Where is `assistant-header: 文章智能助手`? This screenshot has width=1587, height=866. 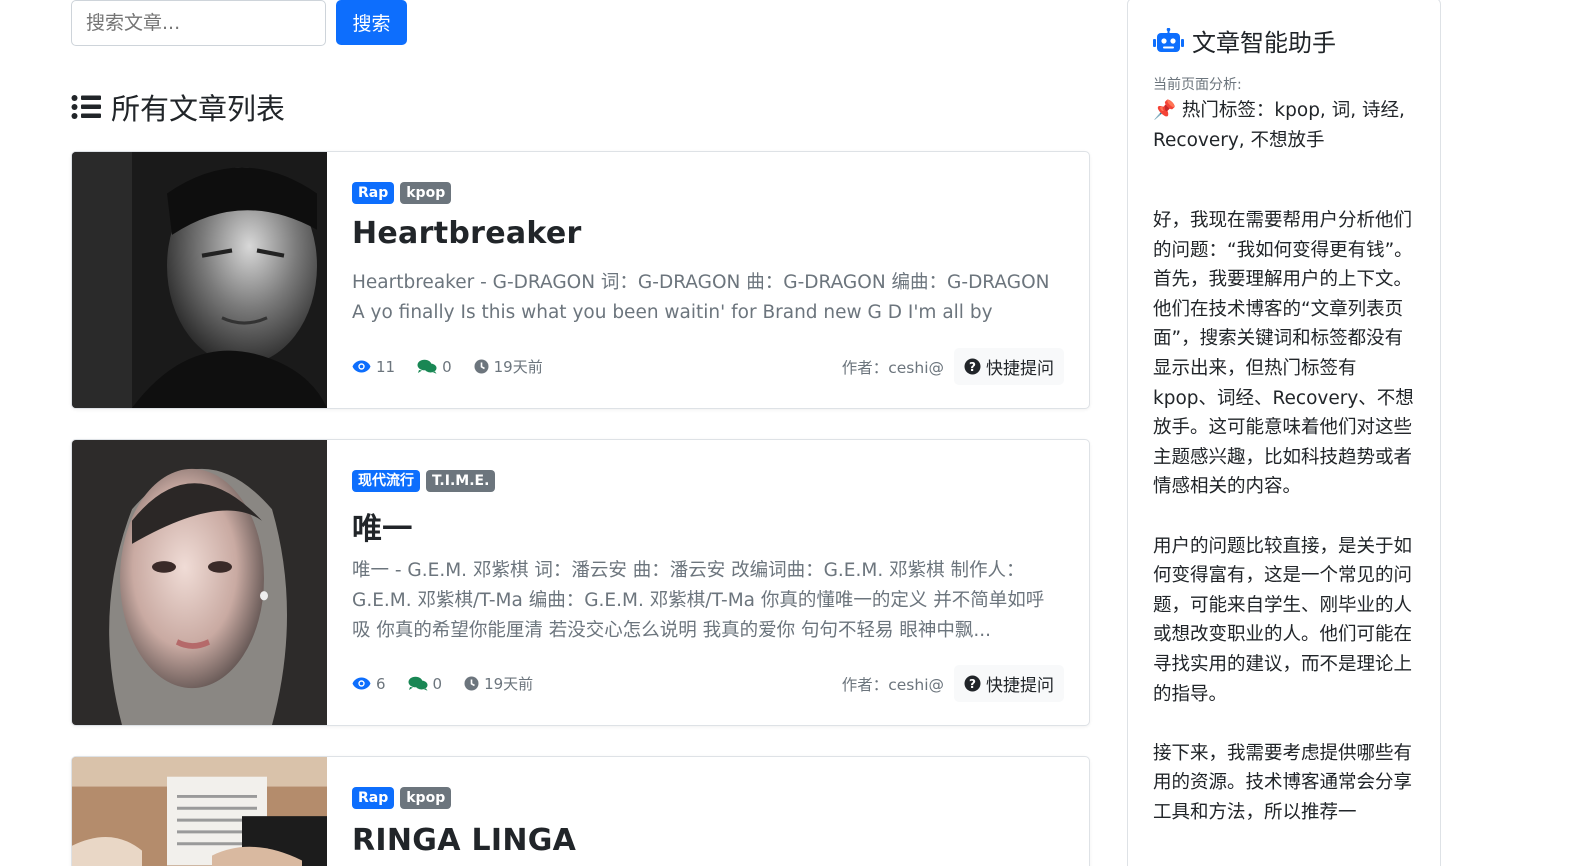 assistant-header: 文章智能助手 is located at coordinates (1284, 40).